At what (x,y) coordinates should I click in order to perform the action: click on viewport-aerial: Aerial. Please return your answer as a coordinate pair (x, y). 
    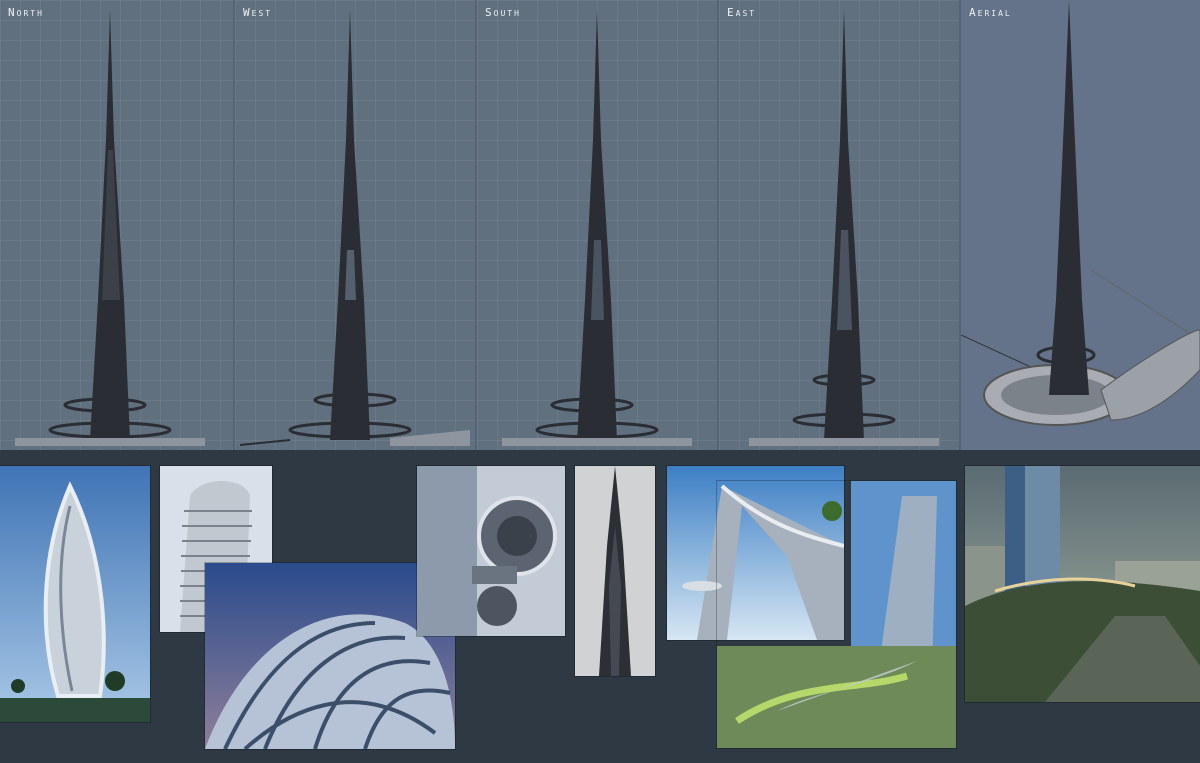
    Looking at the image, I should click on (1080, 225).